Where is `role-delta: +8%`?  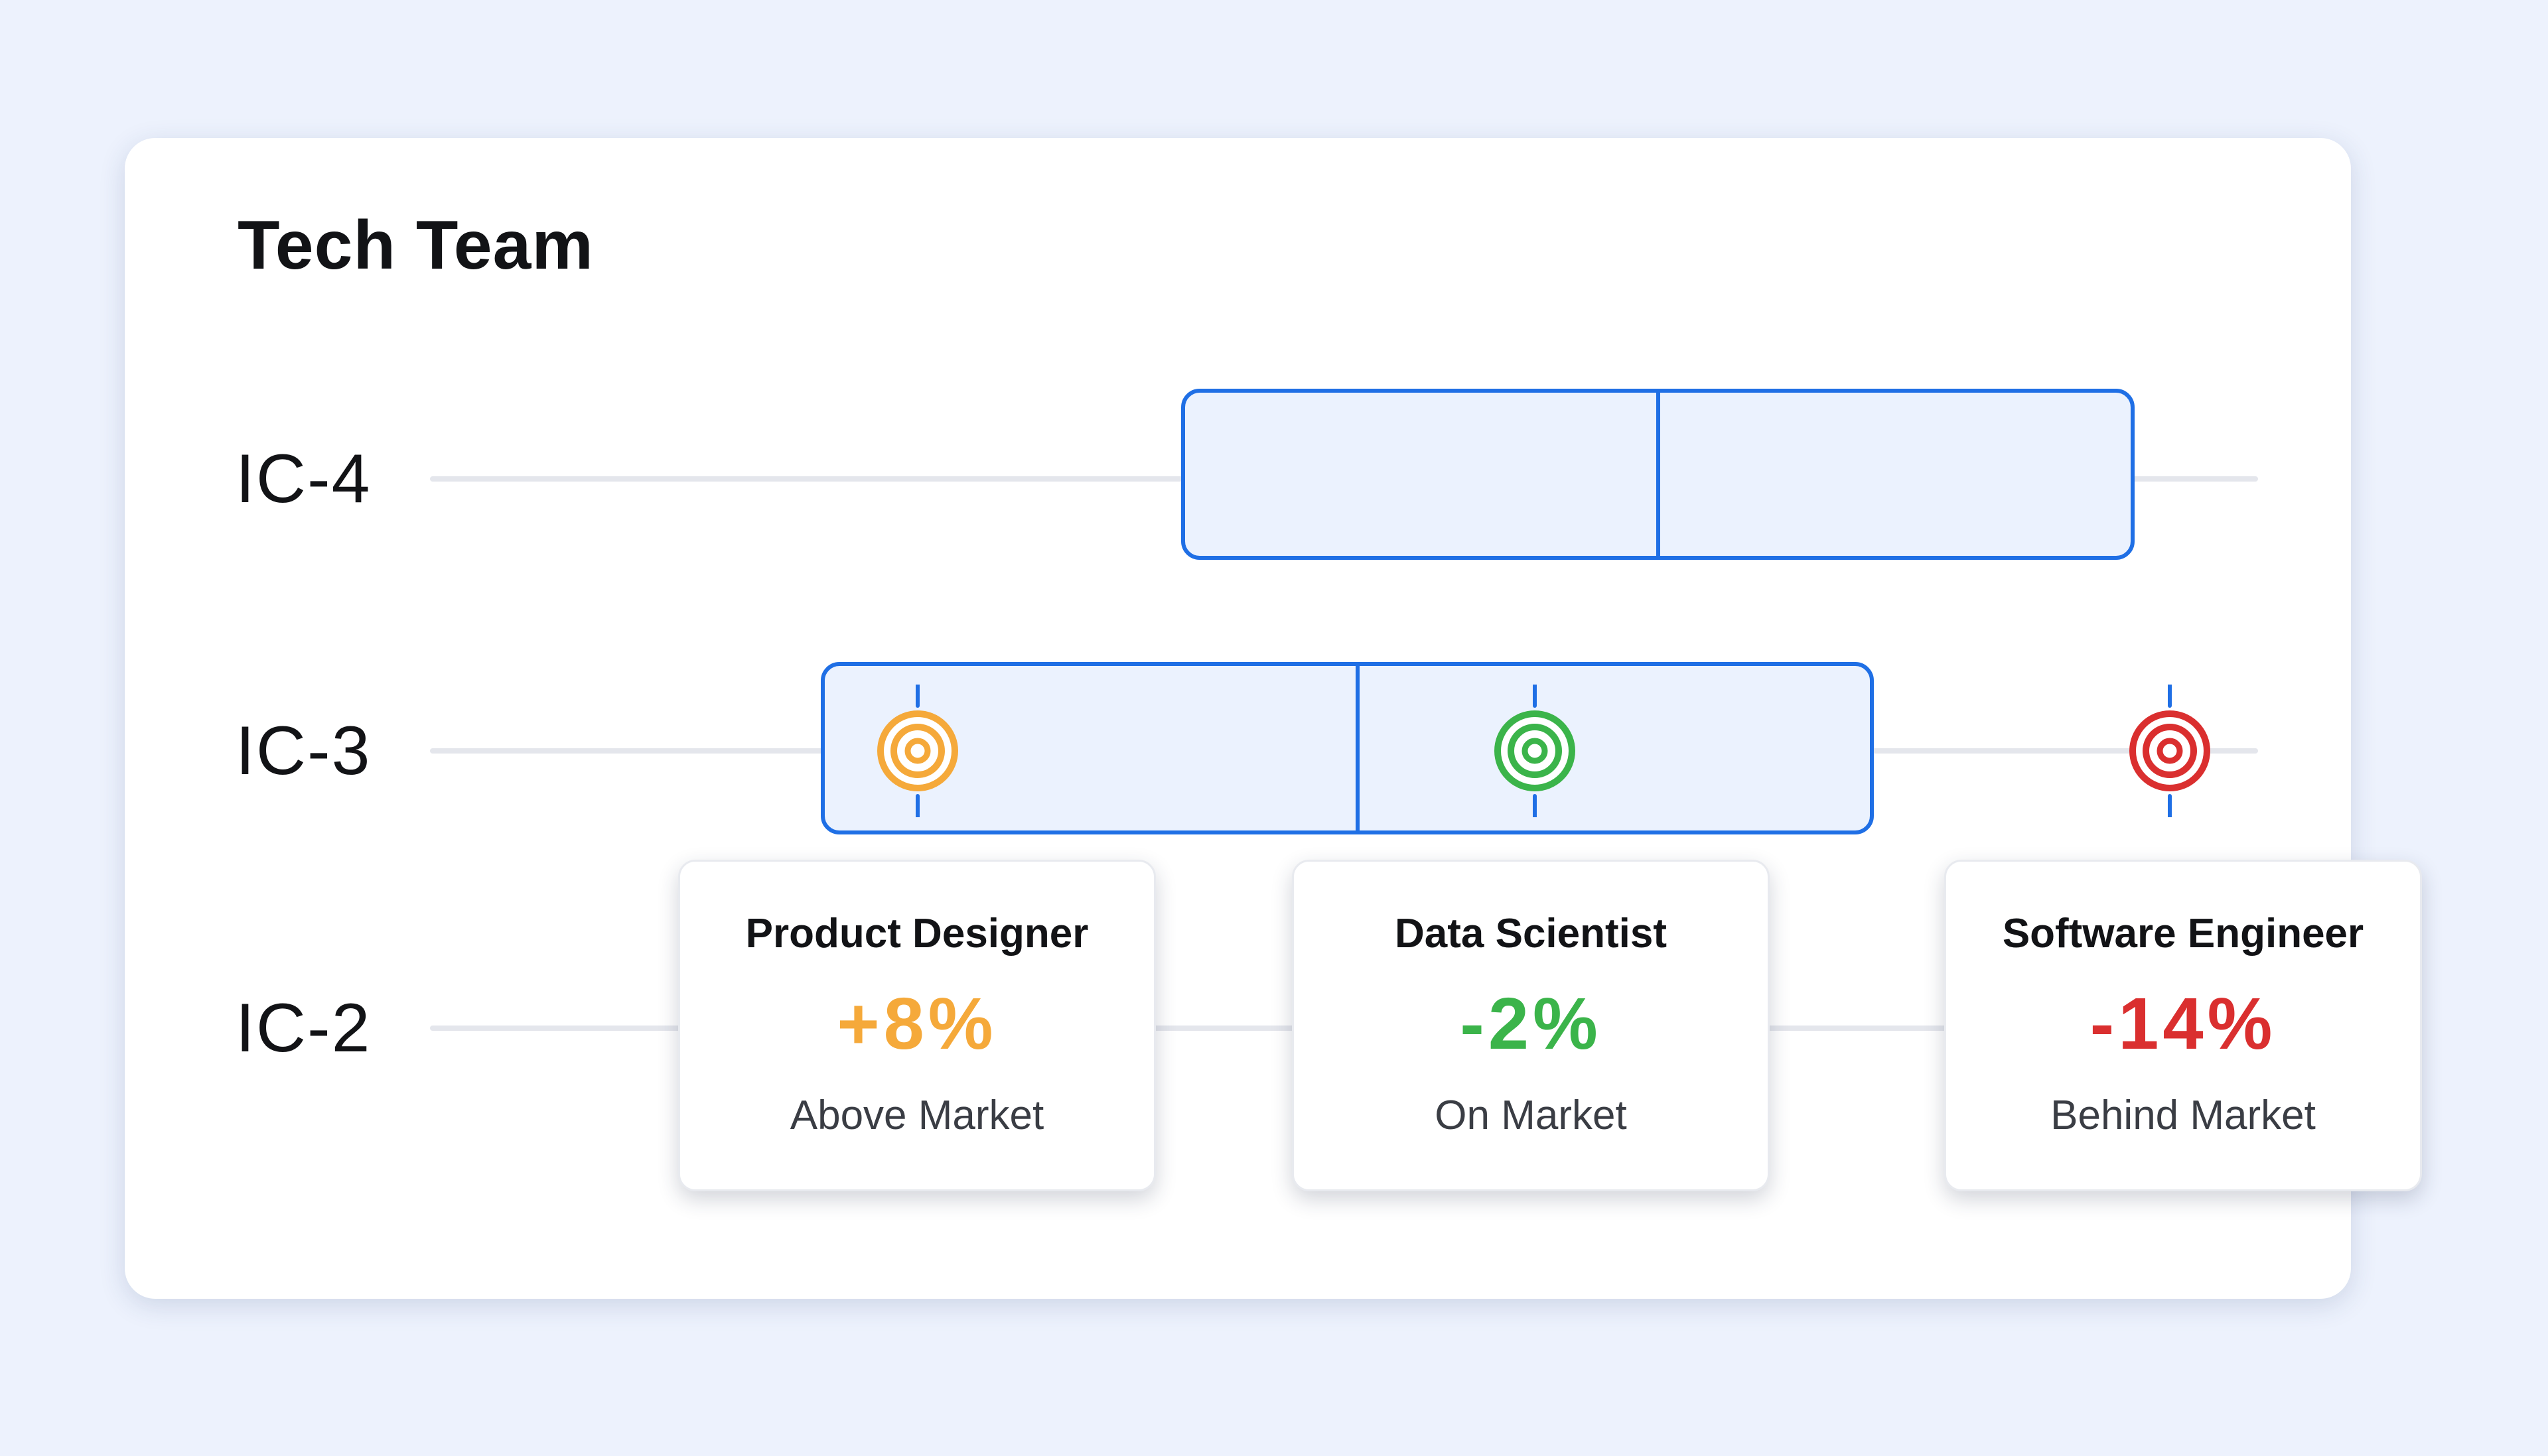
role-delta: +8% is located at coordinates (917, 1024).